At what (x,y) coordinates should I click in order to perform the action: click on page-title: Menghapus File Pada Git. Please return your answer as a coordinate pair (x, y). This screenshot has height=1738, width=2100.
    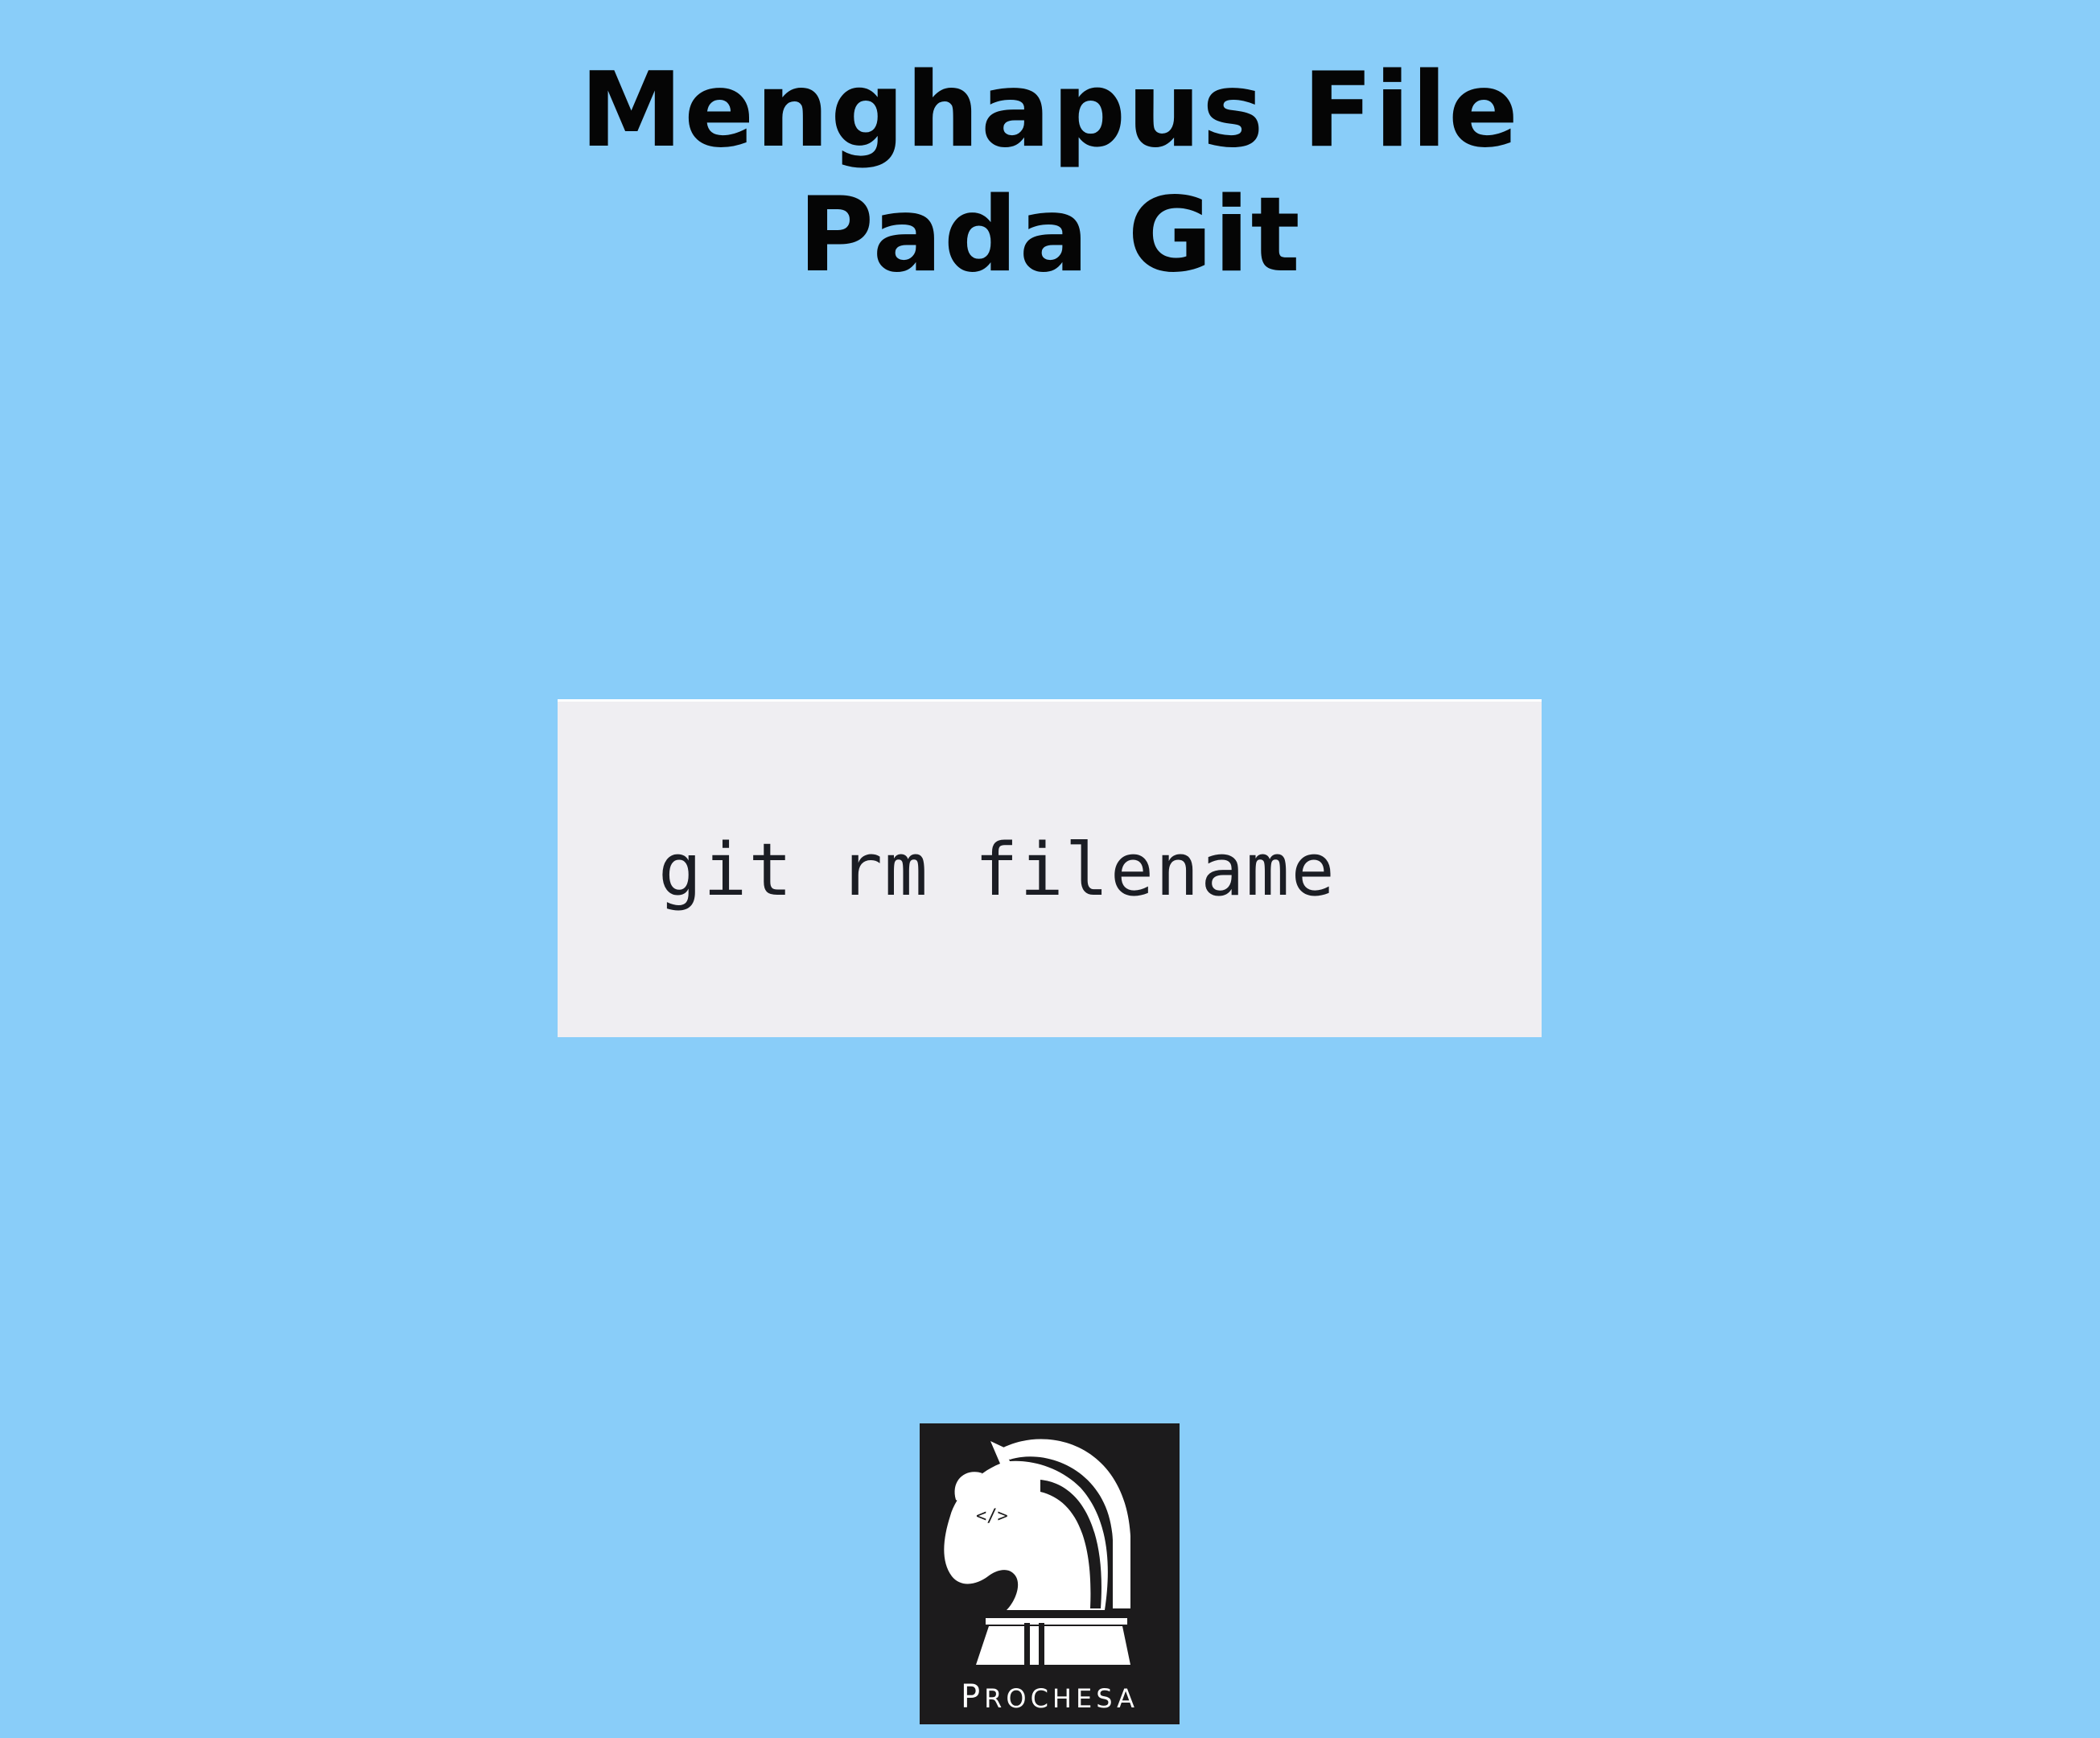
    Looking at the image, I should click on (1050, 173).